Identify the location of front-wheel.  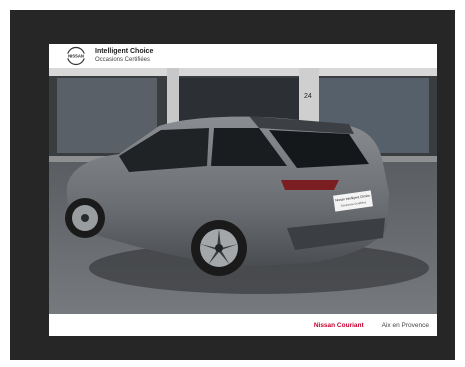
(219, 248).